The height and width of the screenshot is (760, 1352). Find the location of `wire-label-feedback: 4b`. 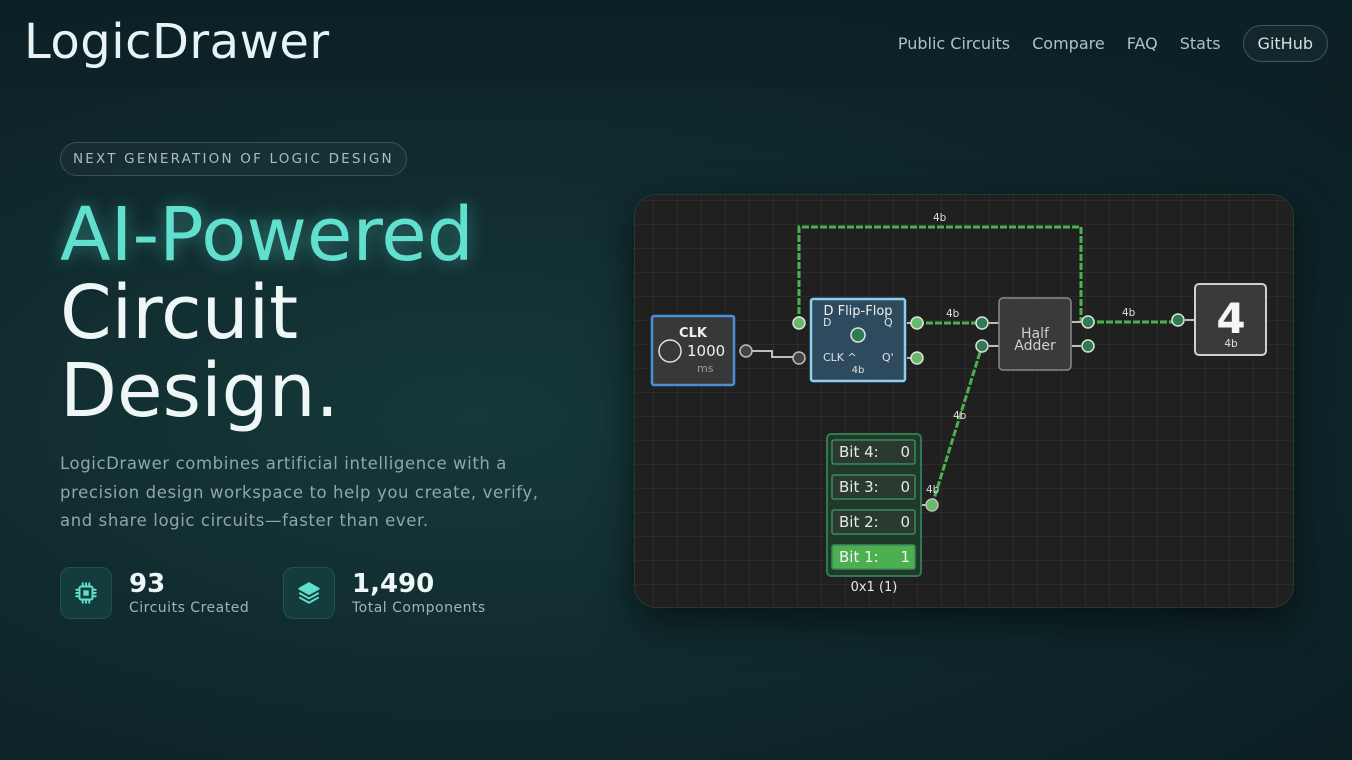

wire-label-feedback: 4b is located at coordinates (940, 218).